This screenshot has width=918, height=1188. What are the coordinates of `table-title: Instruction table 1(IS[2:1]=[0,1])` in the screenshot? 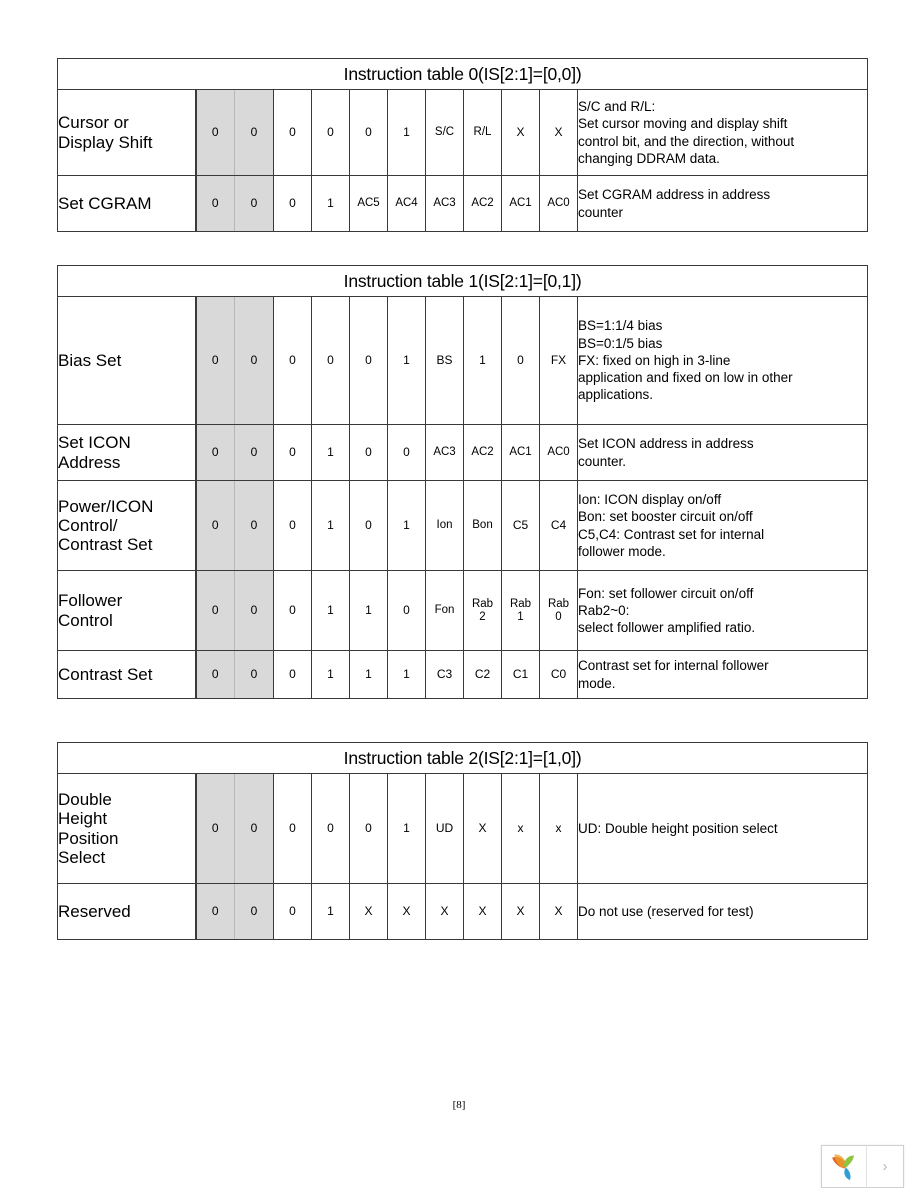 It's located at (462, 281).